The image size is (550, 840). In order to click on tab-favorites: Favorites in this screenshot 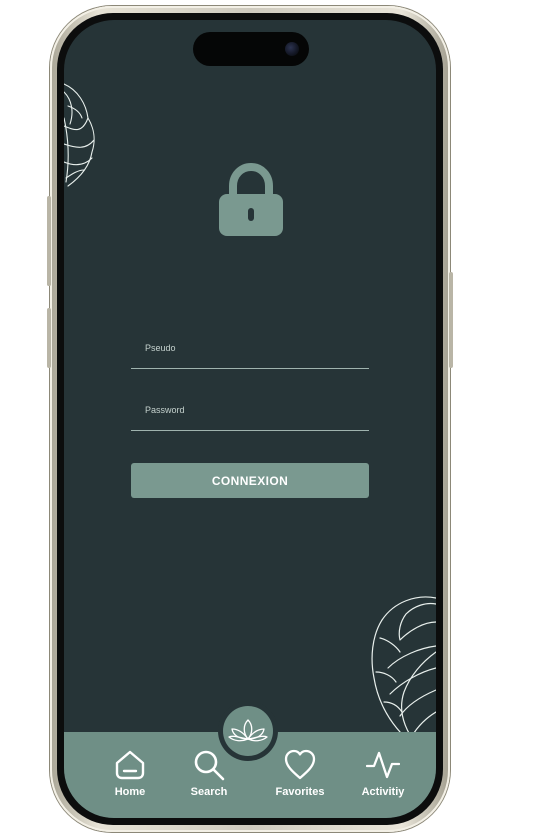, I will do `click(300, 776)`.